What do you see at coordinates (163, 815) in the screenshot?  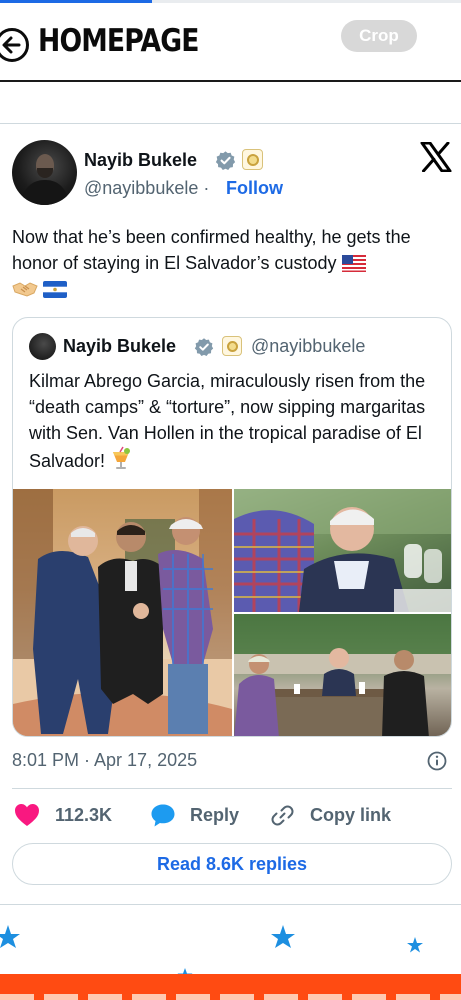 I see `reply-bubble-icon` at bounding box center [163, 815].